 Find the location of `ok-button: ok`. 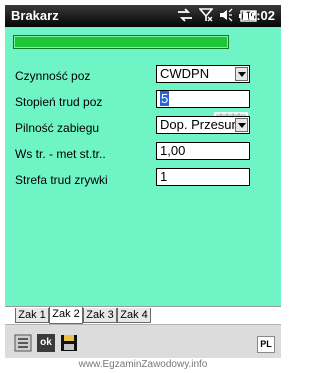

ok-button: ok is located at coordinates (46, 343).